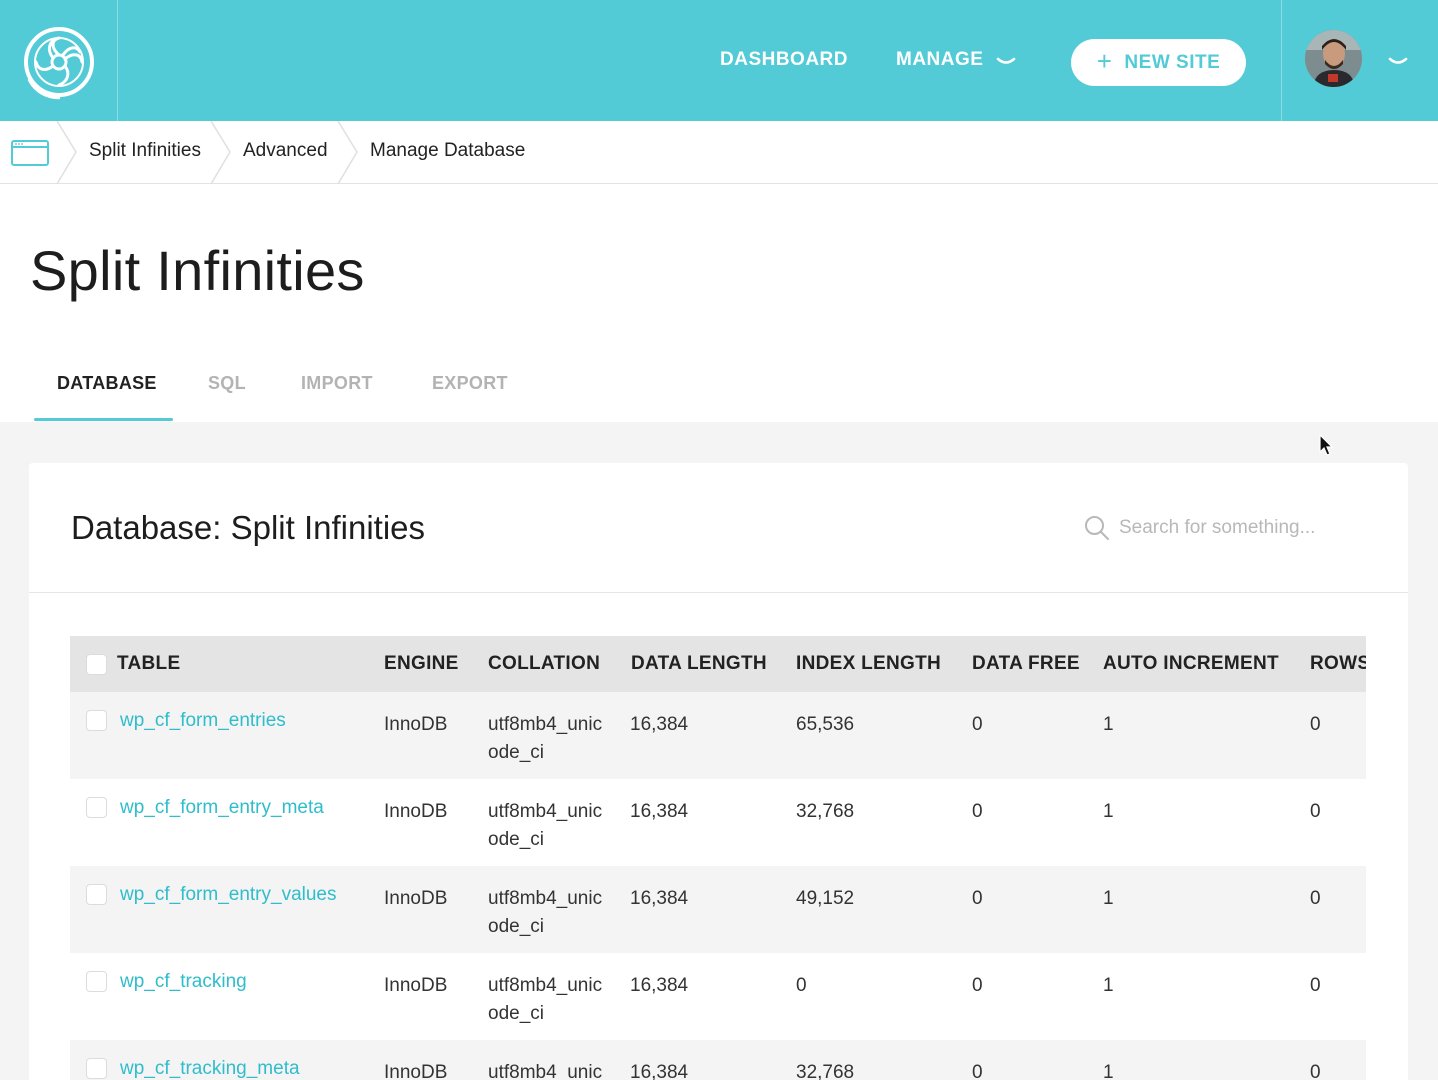 The height and width of the screenshot is (1080, 1438). Describe the element at coordinates (96, 664) in the screenshot. I see `select-all-checkbox` at that location.